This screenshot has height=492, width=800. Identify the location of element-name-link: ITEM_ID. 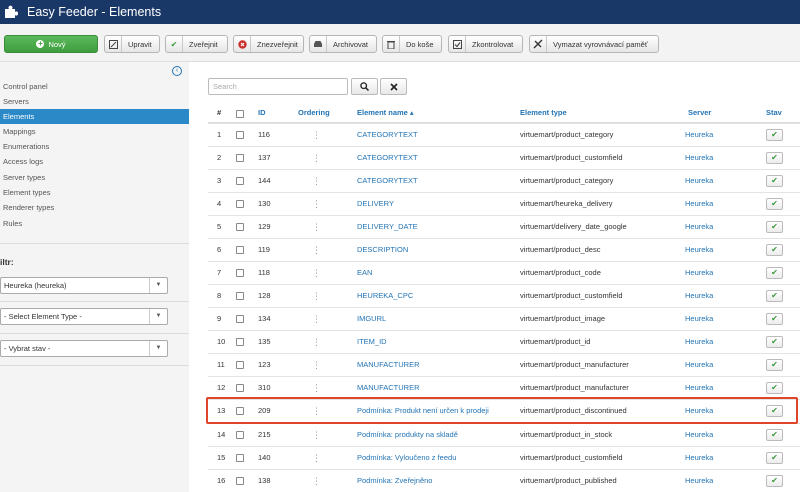
(372, 342).